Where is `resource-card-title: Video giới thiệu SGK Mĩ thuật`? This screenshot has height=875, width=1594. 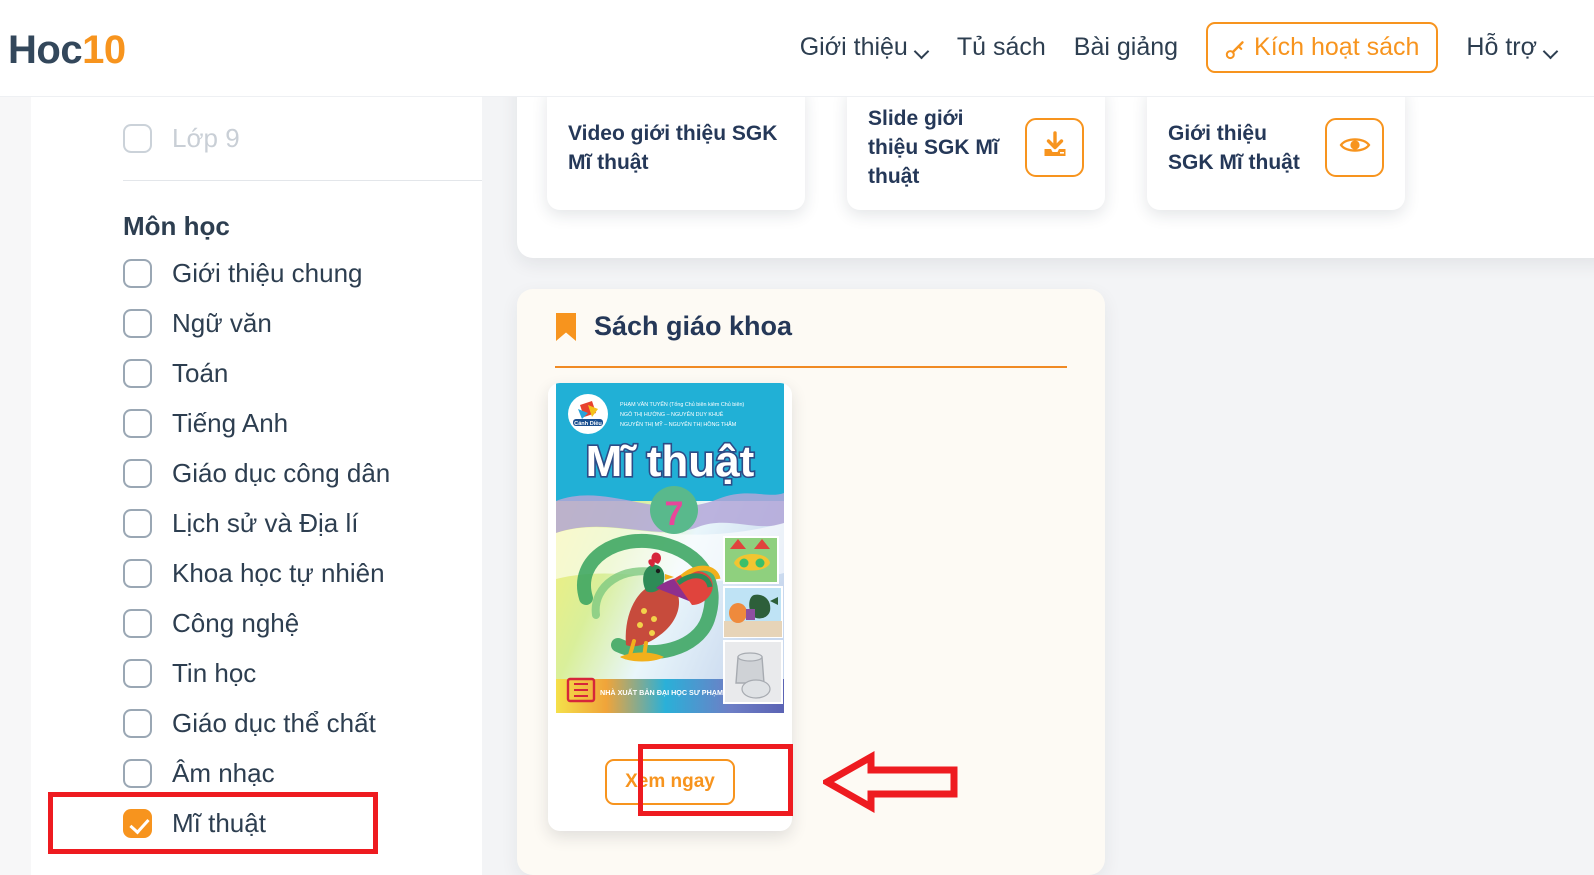
resource-card-title: Video giới thiệu SGK Mĩ thuật is located at coordinates (673, 147).